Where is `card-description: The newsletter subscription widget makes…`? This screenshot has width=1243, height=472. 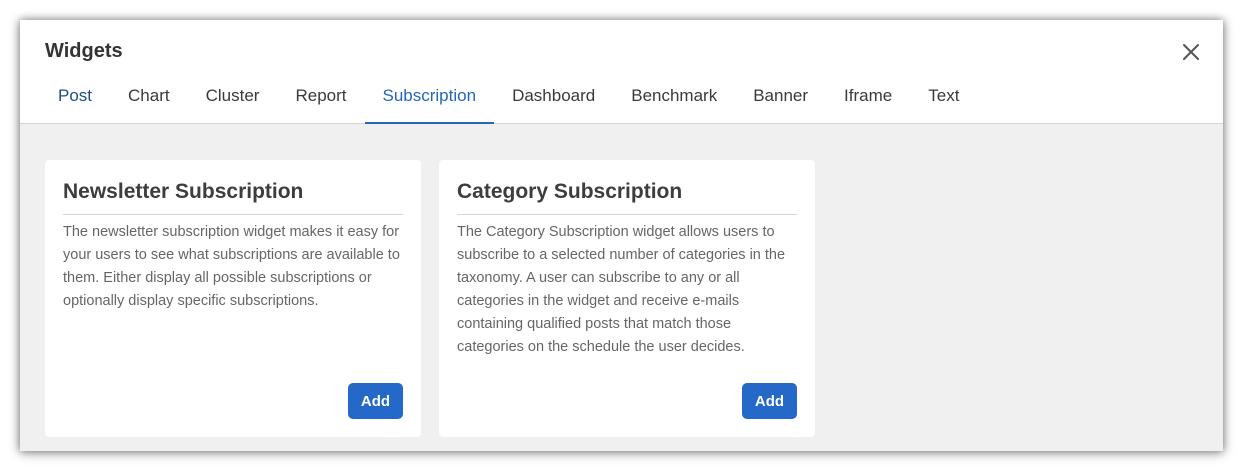
card-description: The newsletter subscription widget makes… is located at coordinates (231, 266).